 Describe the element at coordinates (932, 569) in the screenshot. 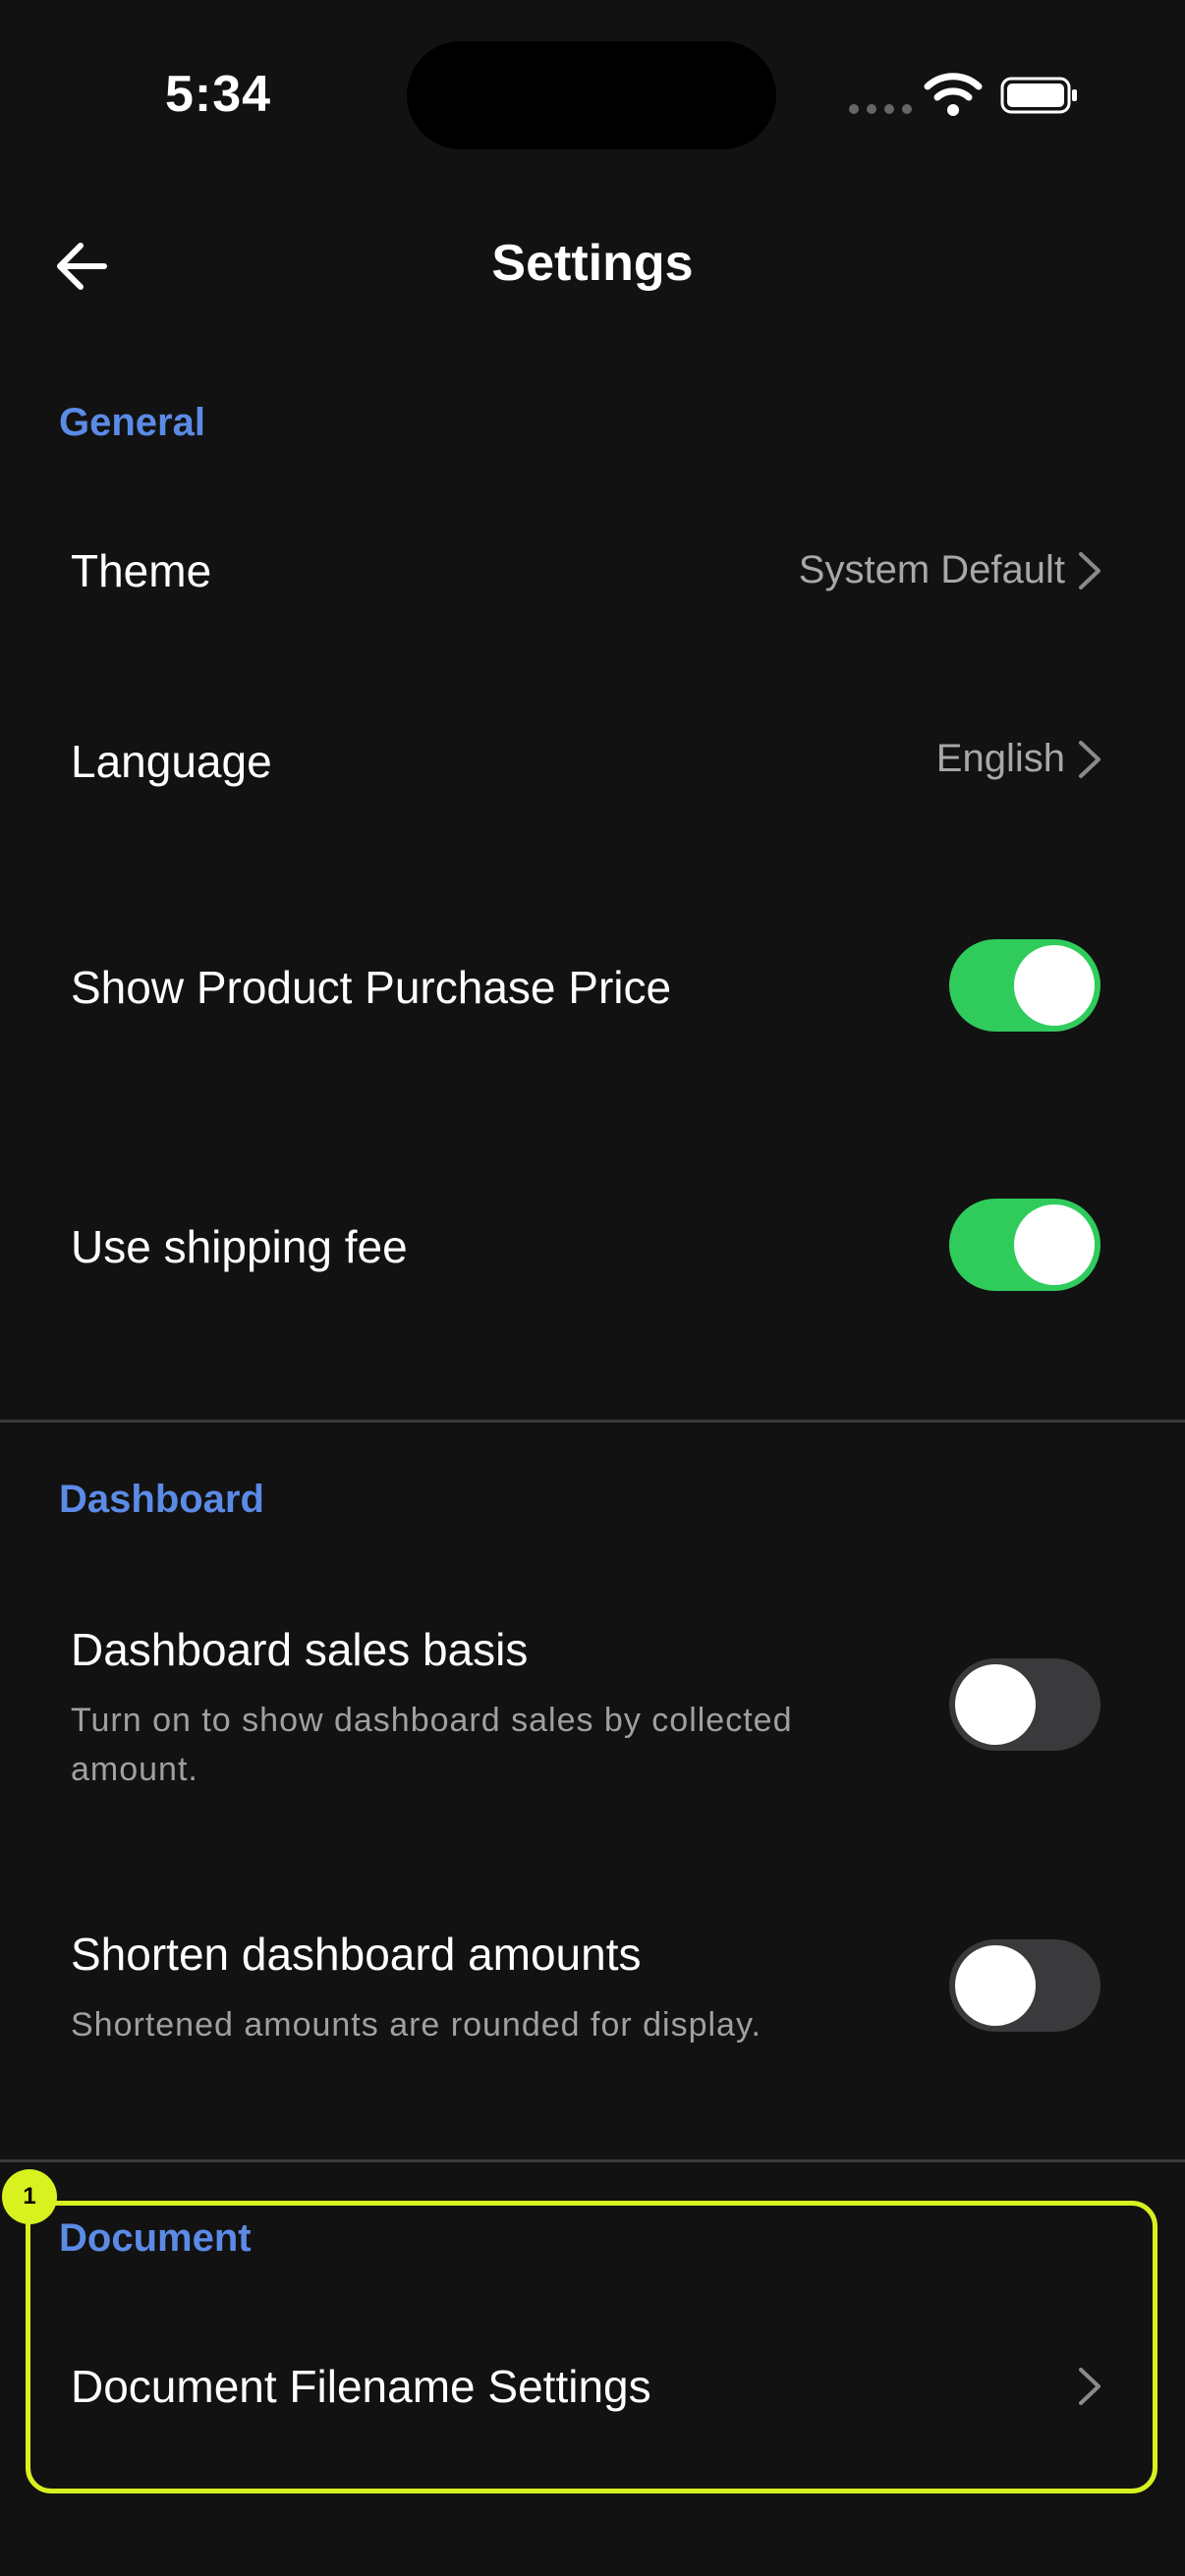

I see `theme-value: System Default` at that location.